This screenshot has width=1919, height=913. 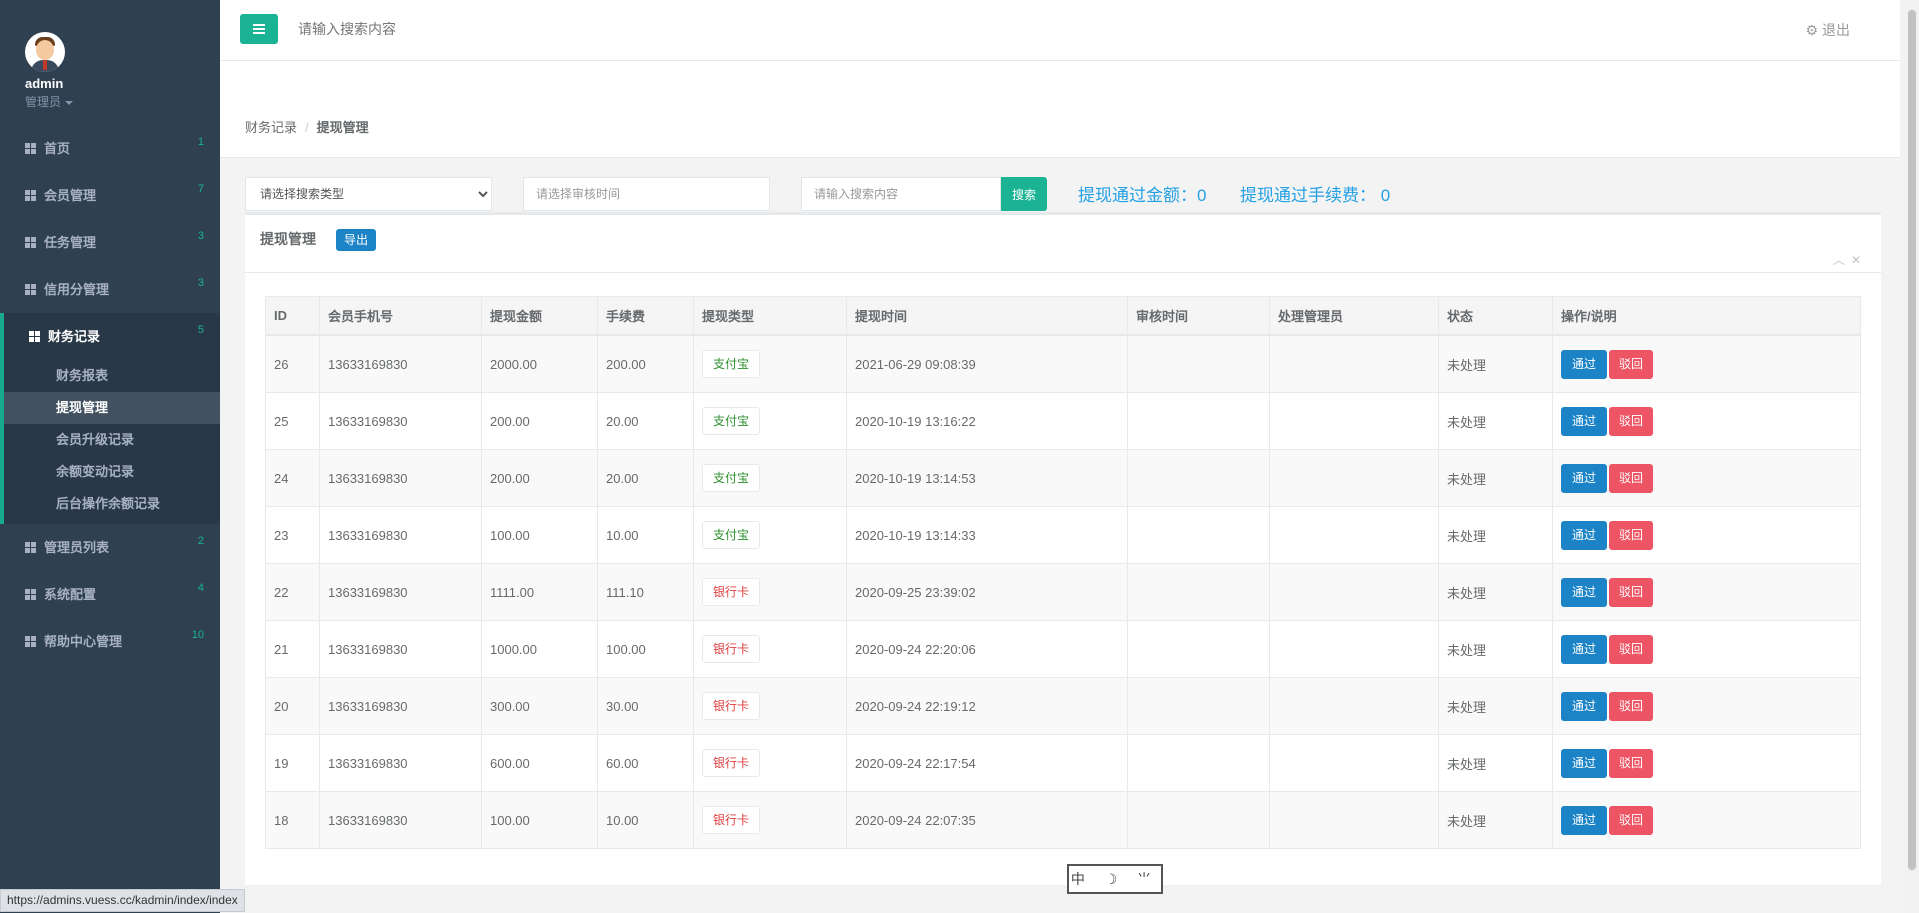 What do you see at coordinates (901, 194) in the screenshot?
I see `search-content-input` at bounding box center [901, 194].